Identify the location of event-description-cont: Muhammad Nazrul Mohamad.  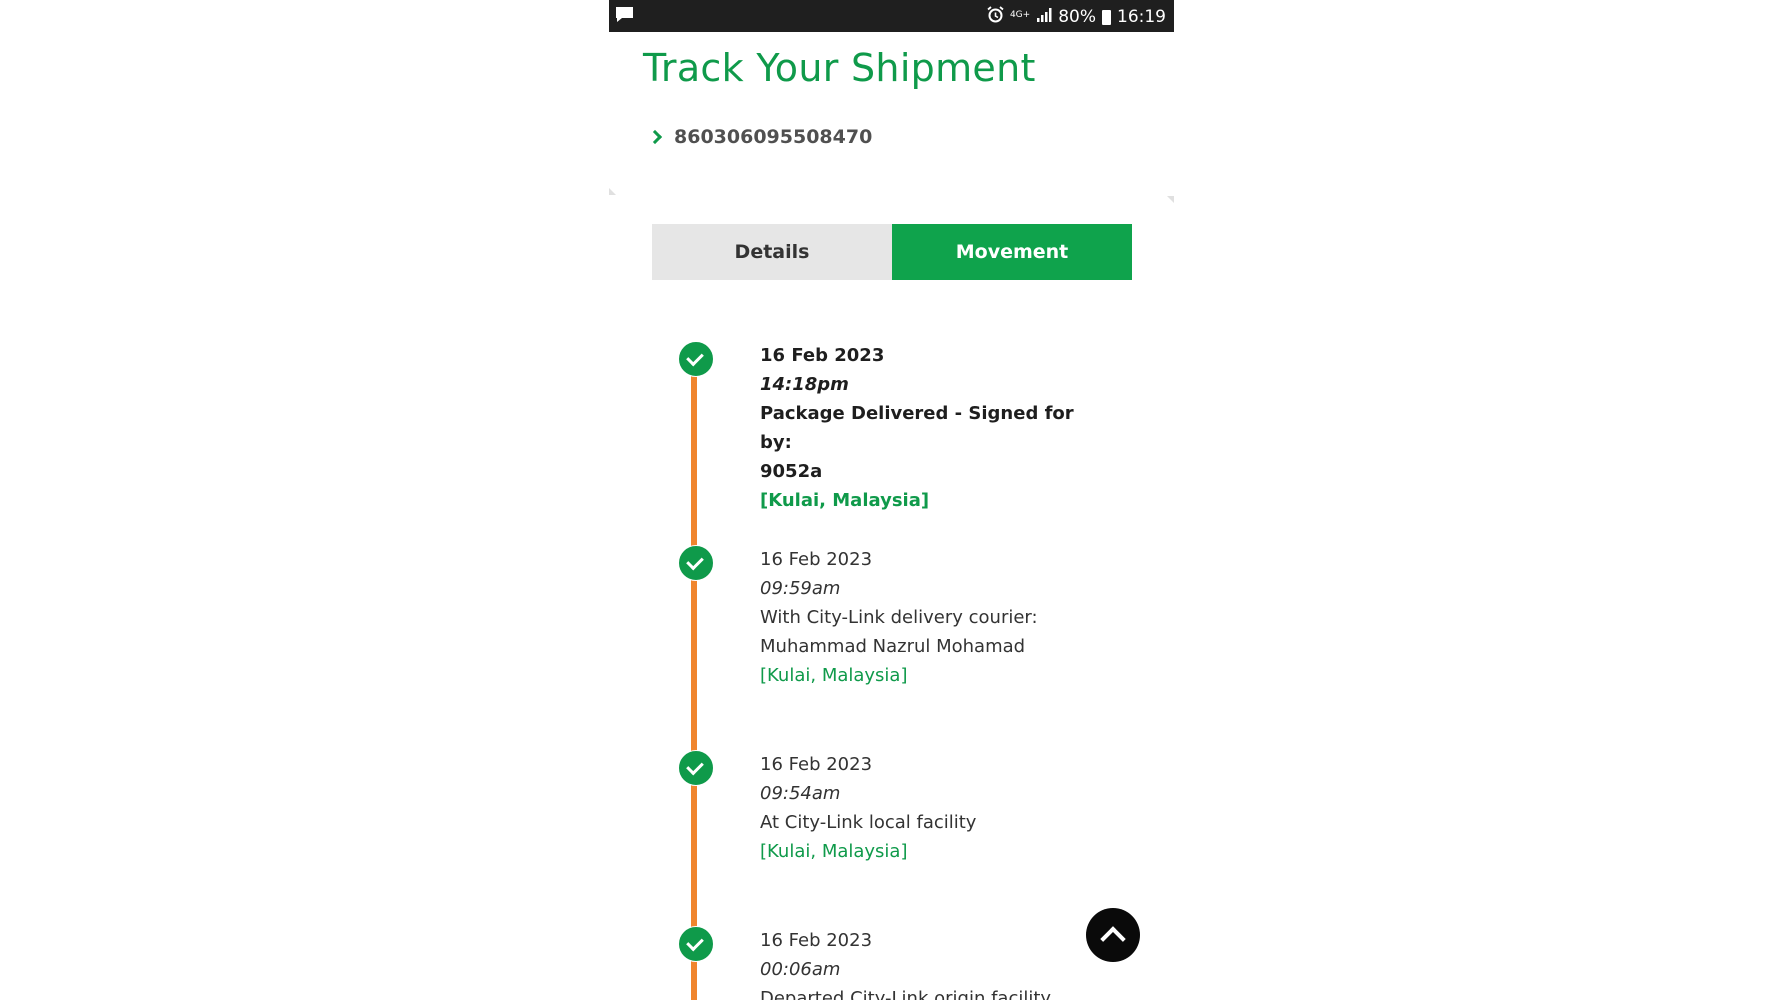
(893, 646).